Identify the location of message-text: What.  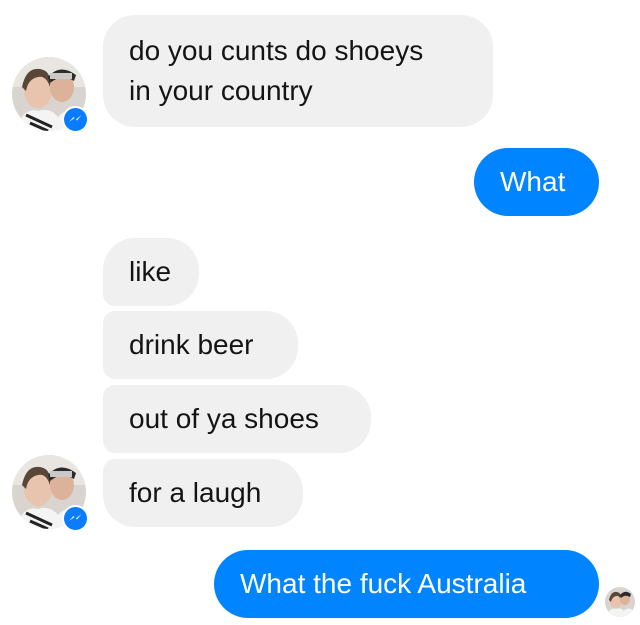
(533, 181).